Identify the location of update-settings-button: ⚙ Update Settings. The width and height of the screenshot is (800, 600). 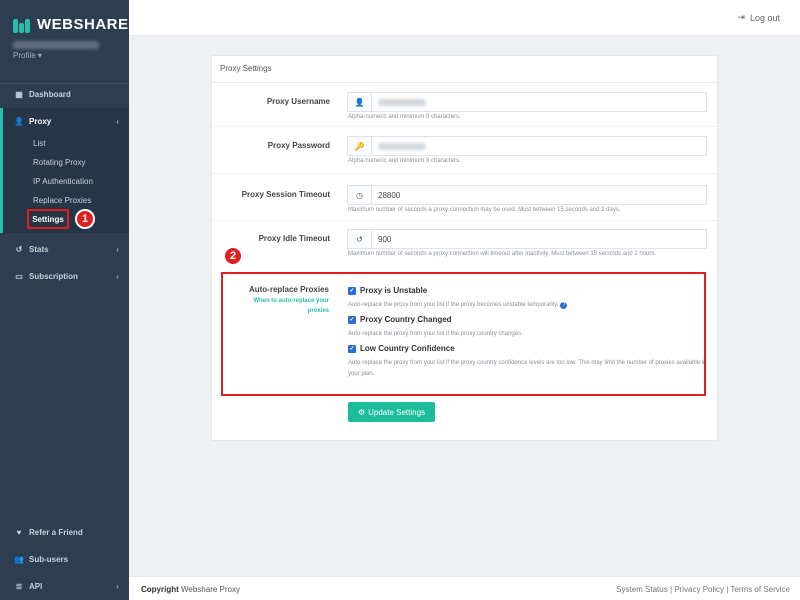
(391, 412).